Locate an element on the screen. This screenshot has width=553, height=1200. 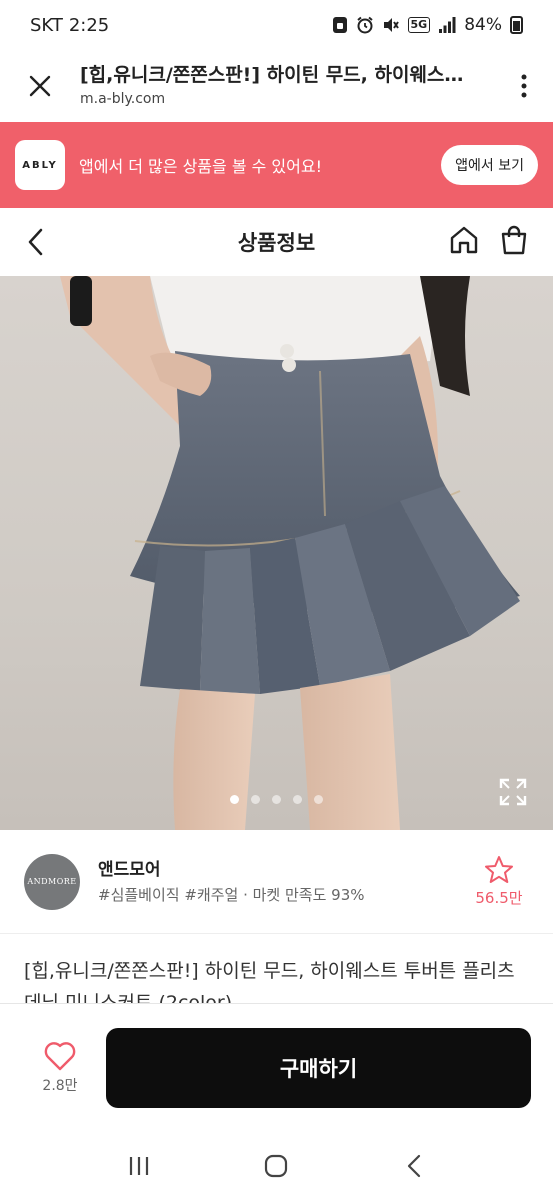
ably-logo: ABLY is located at coordinates (40, 165).